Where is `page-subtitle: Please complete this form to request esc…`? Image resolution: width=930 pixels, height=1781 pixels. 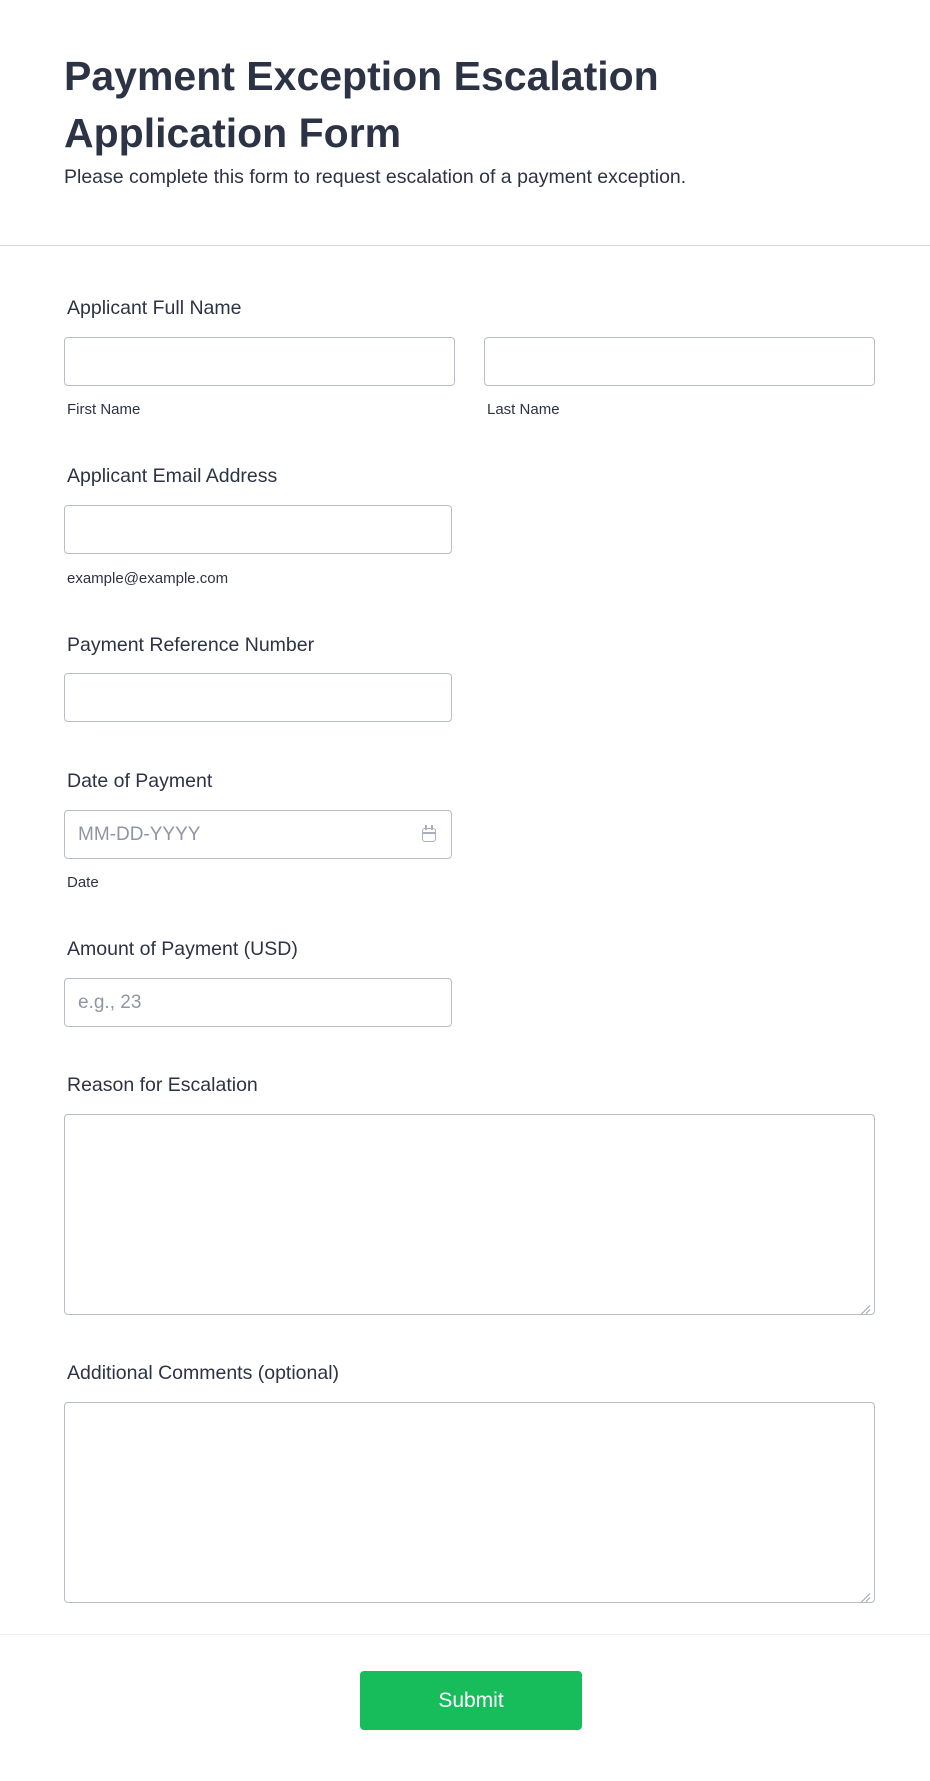 page-subtitle: Please complete this form to request esc… is located at coordinates (375, 177).